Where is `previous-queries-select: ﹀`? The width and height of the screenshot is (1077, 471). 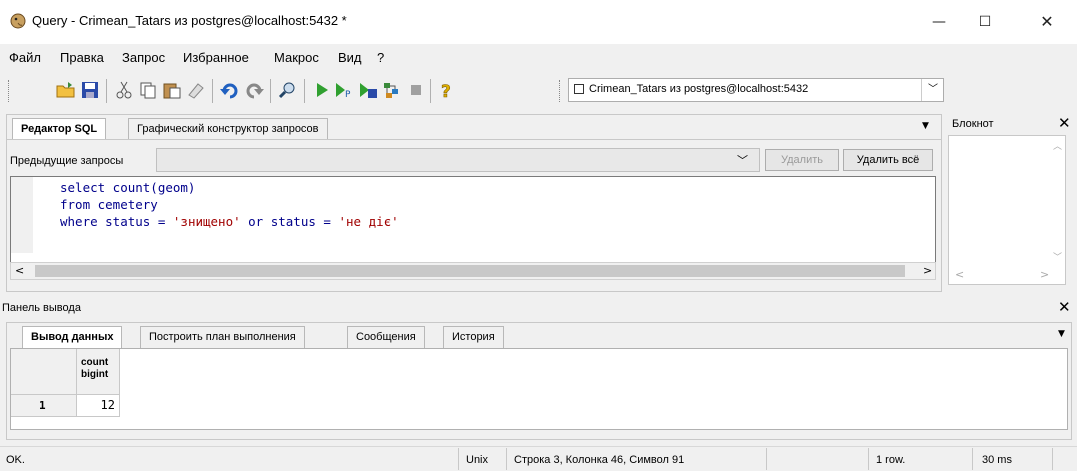 previous-queries-select: ﹀ is located at coordinates (458, 160).